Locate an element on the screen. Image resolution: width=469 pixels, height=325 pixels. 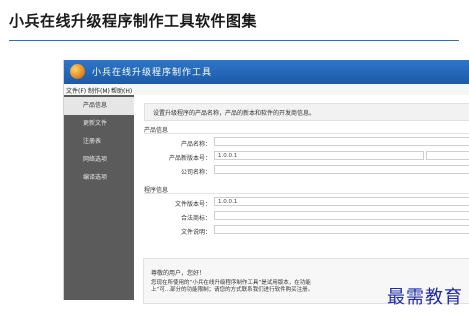
menu-help: 帮助(H) is located at coordinates (121, 90).